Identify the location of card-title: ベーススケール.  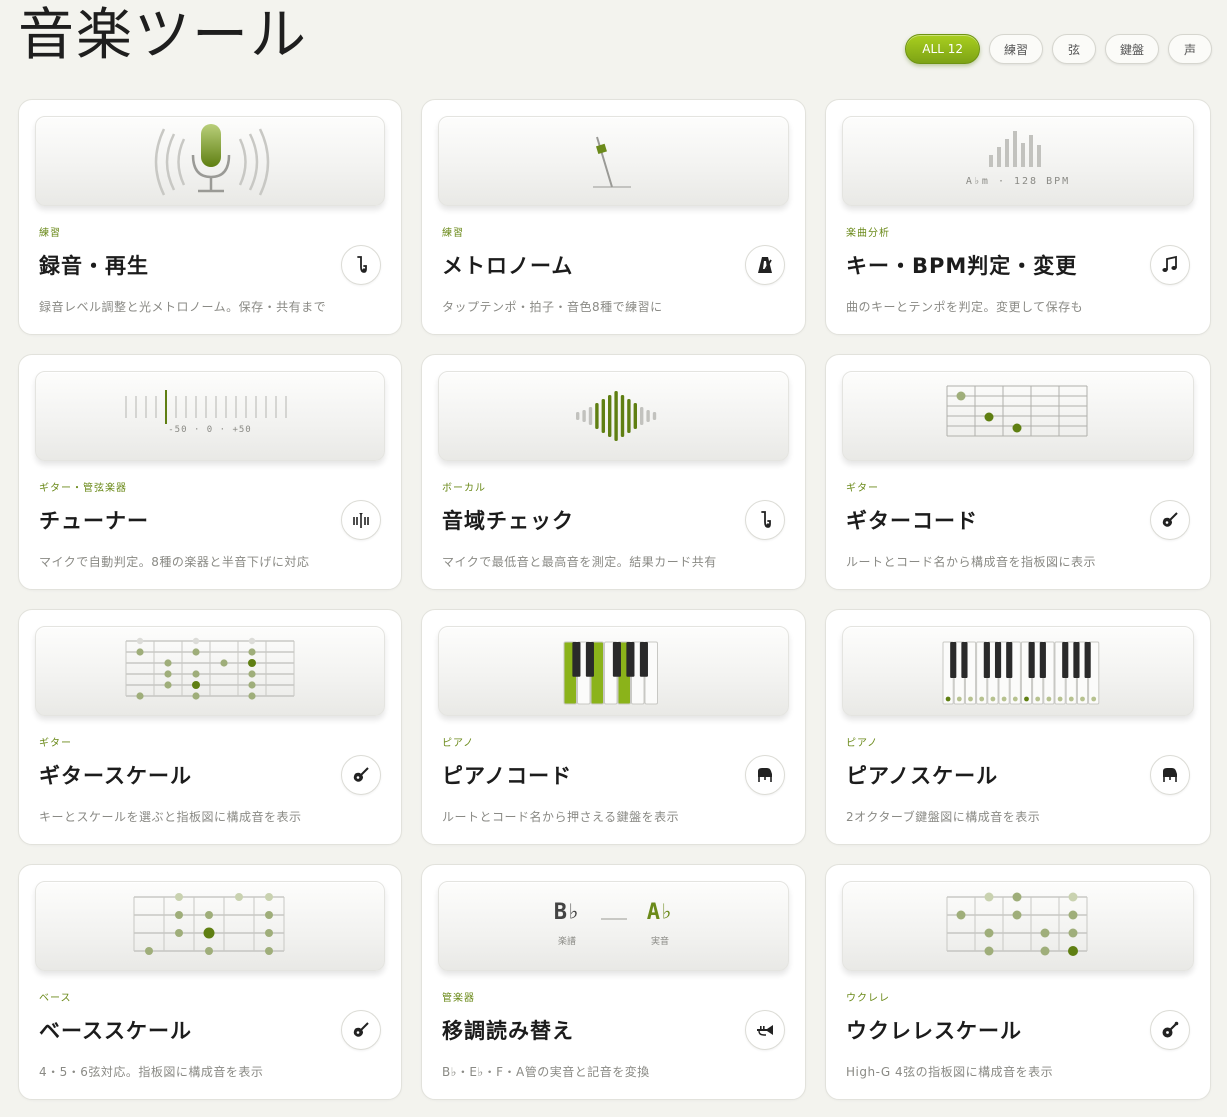
(115, 1031).